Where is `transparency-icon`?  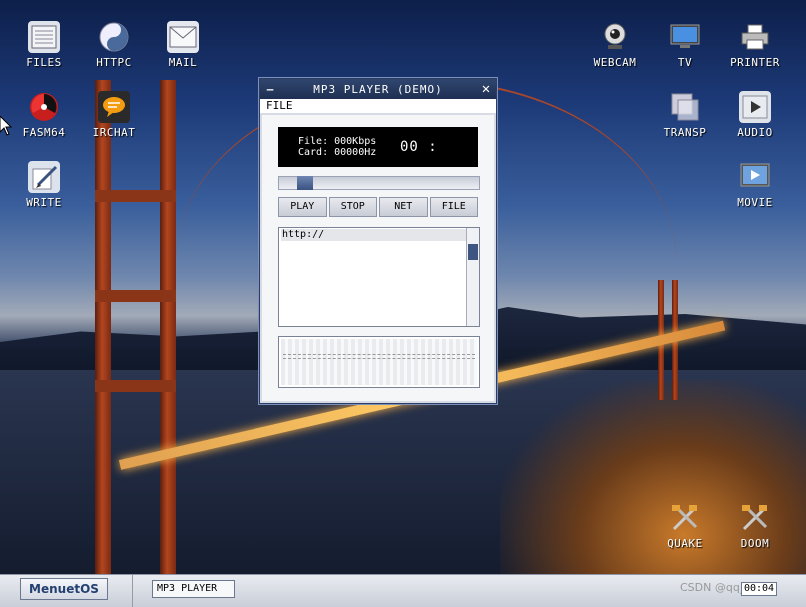
transparency-icon is located at coordinates (685, 107).